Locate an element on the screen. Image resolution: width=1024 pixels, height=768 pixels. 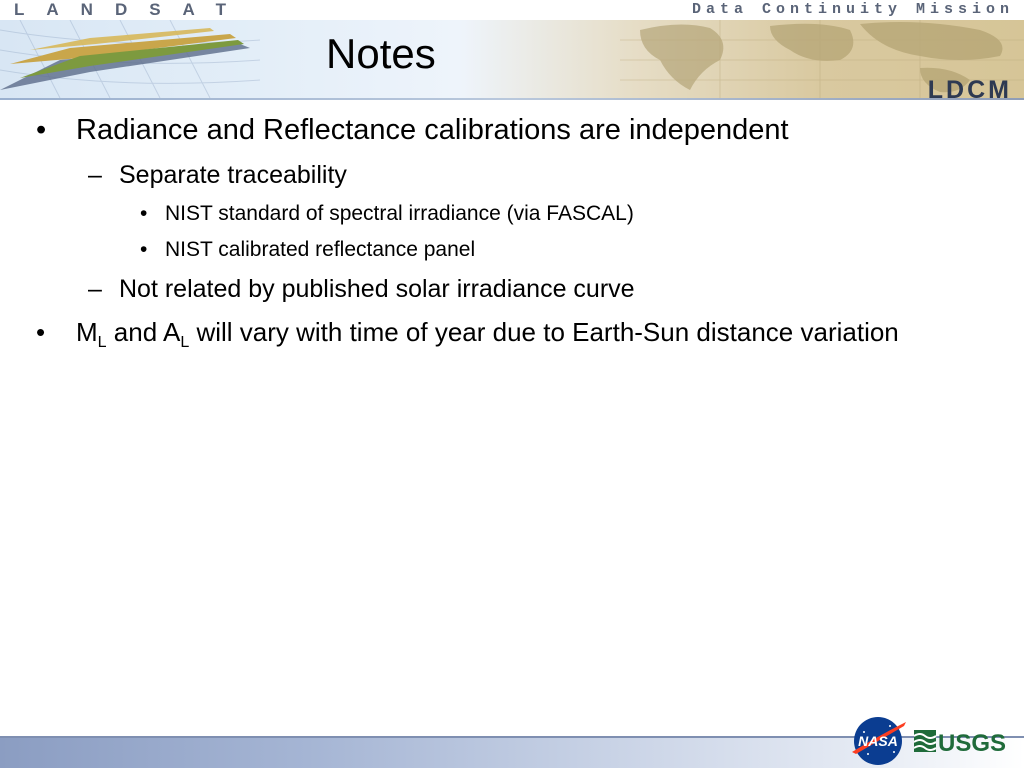
ldcm-logo-text: LDCM is located at coordinates (969, 90).